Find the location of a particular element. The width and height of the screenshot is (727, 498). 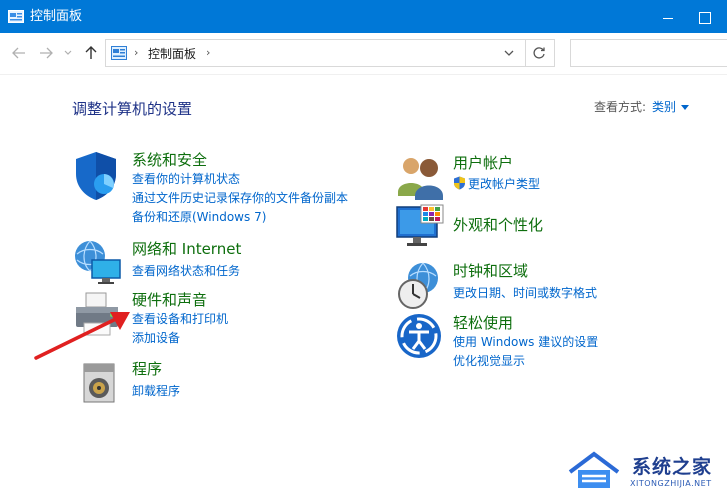

uninstall-program-link: 卸载程序 is located at coordinates (156, 390).